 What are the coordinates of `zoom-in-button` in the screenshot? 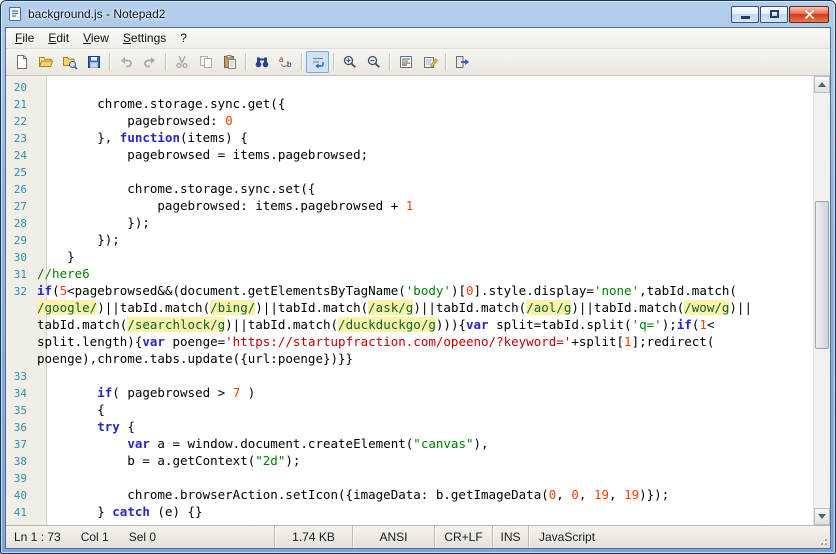 It's located at (349, 62).